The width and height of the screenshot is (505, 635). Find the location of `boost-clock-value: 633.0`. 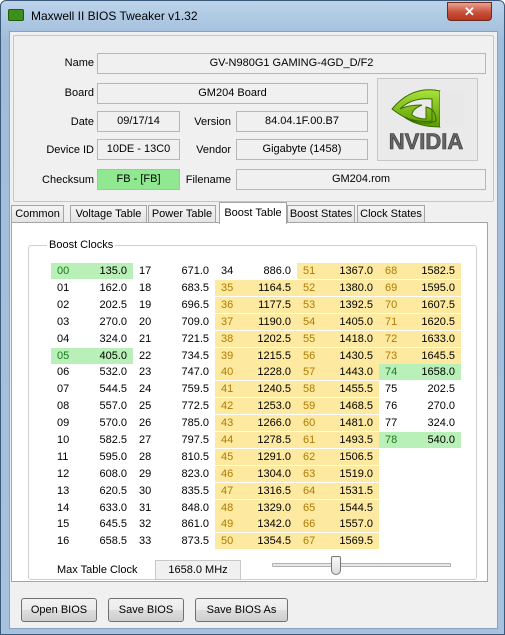

boost-clock-value: 633.0 is located at coordinates (104, 508).